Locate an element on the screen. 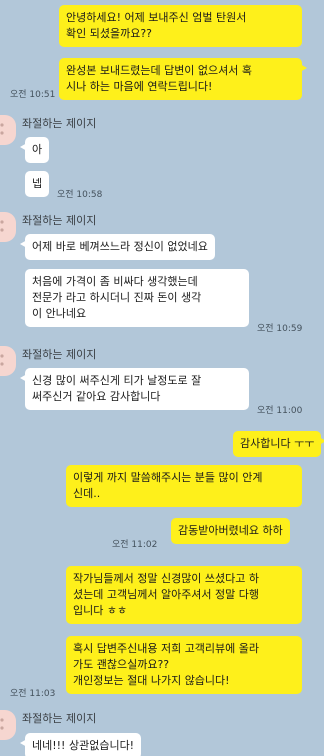  message-bubble-them: 아 is located at coordinates (34, 150).